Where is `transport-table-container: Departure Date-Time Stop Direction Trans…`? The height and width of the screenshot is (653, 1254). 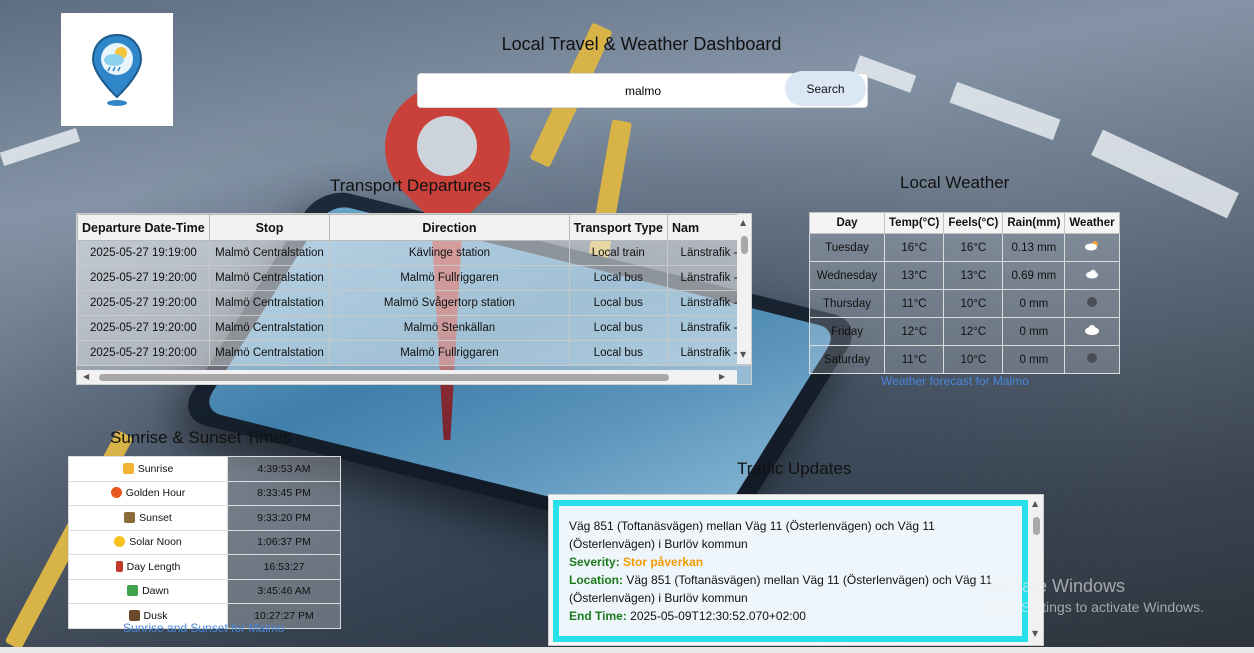 transport-table-container: Departure Date-Time Stop Direction Trans… is located at coordinates (414, 299).